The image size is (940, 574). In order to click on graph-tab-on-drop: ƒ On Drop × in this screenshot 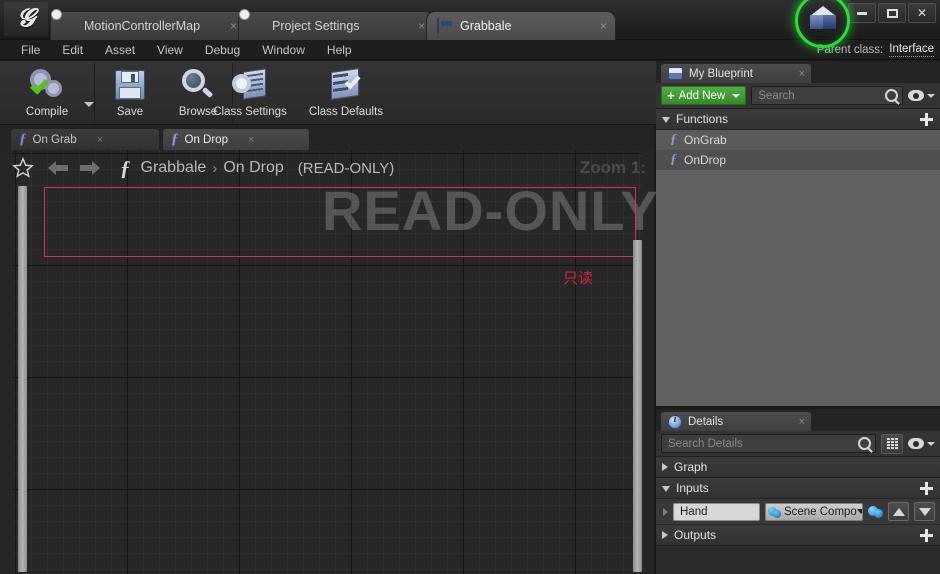, I will do `click(236, 139)`.